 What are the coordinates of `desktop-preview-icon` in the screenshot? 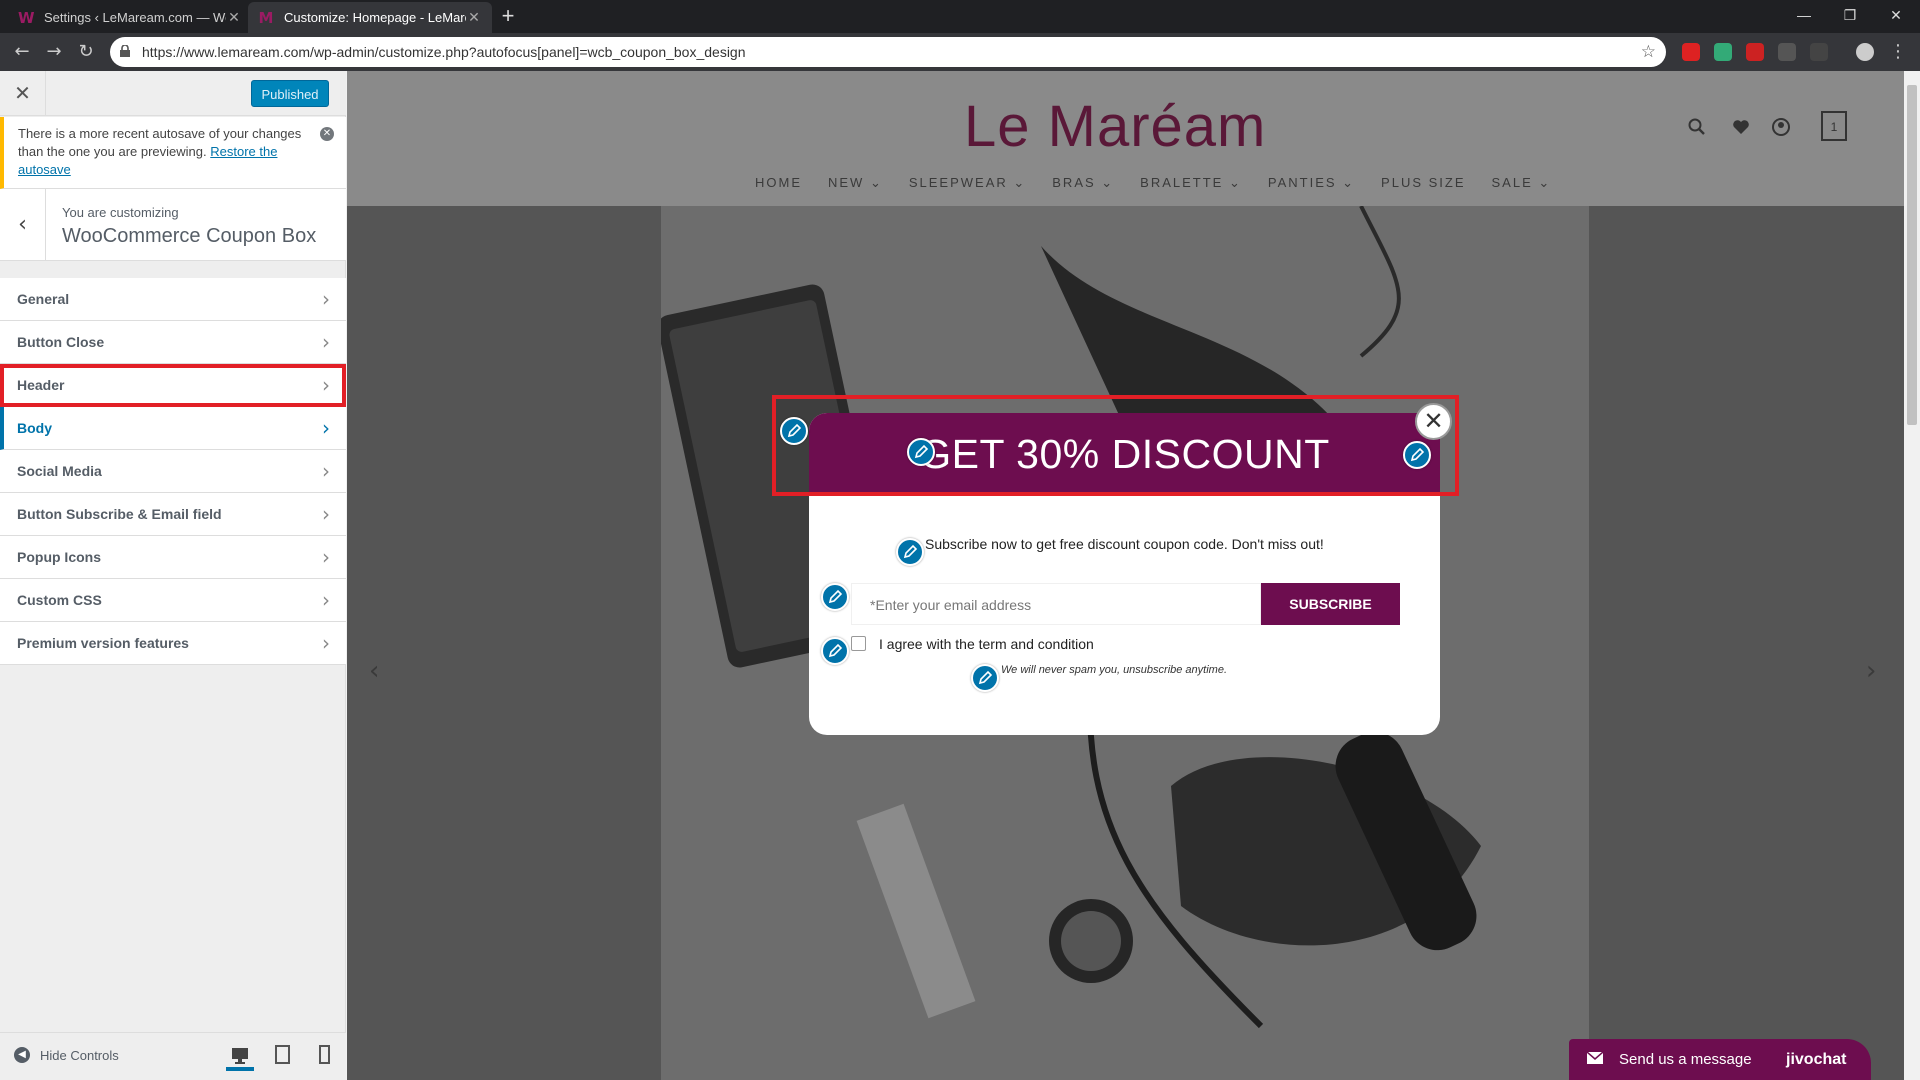 It's located at (240, 1057).